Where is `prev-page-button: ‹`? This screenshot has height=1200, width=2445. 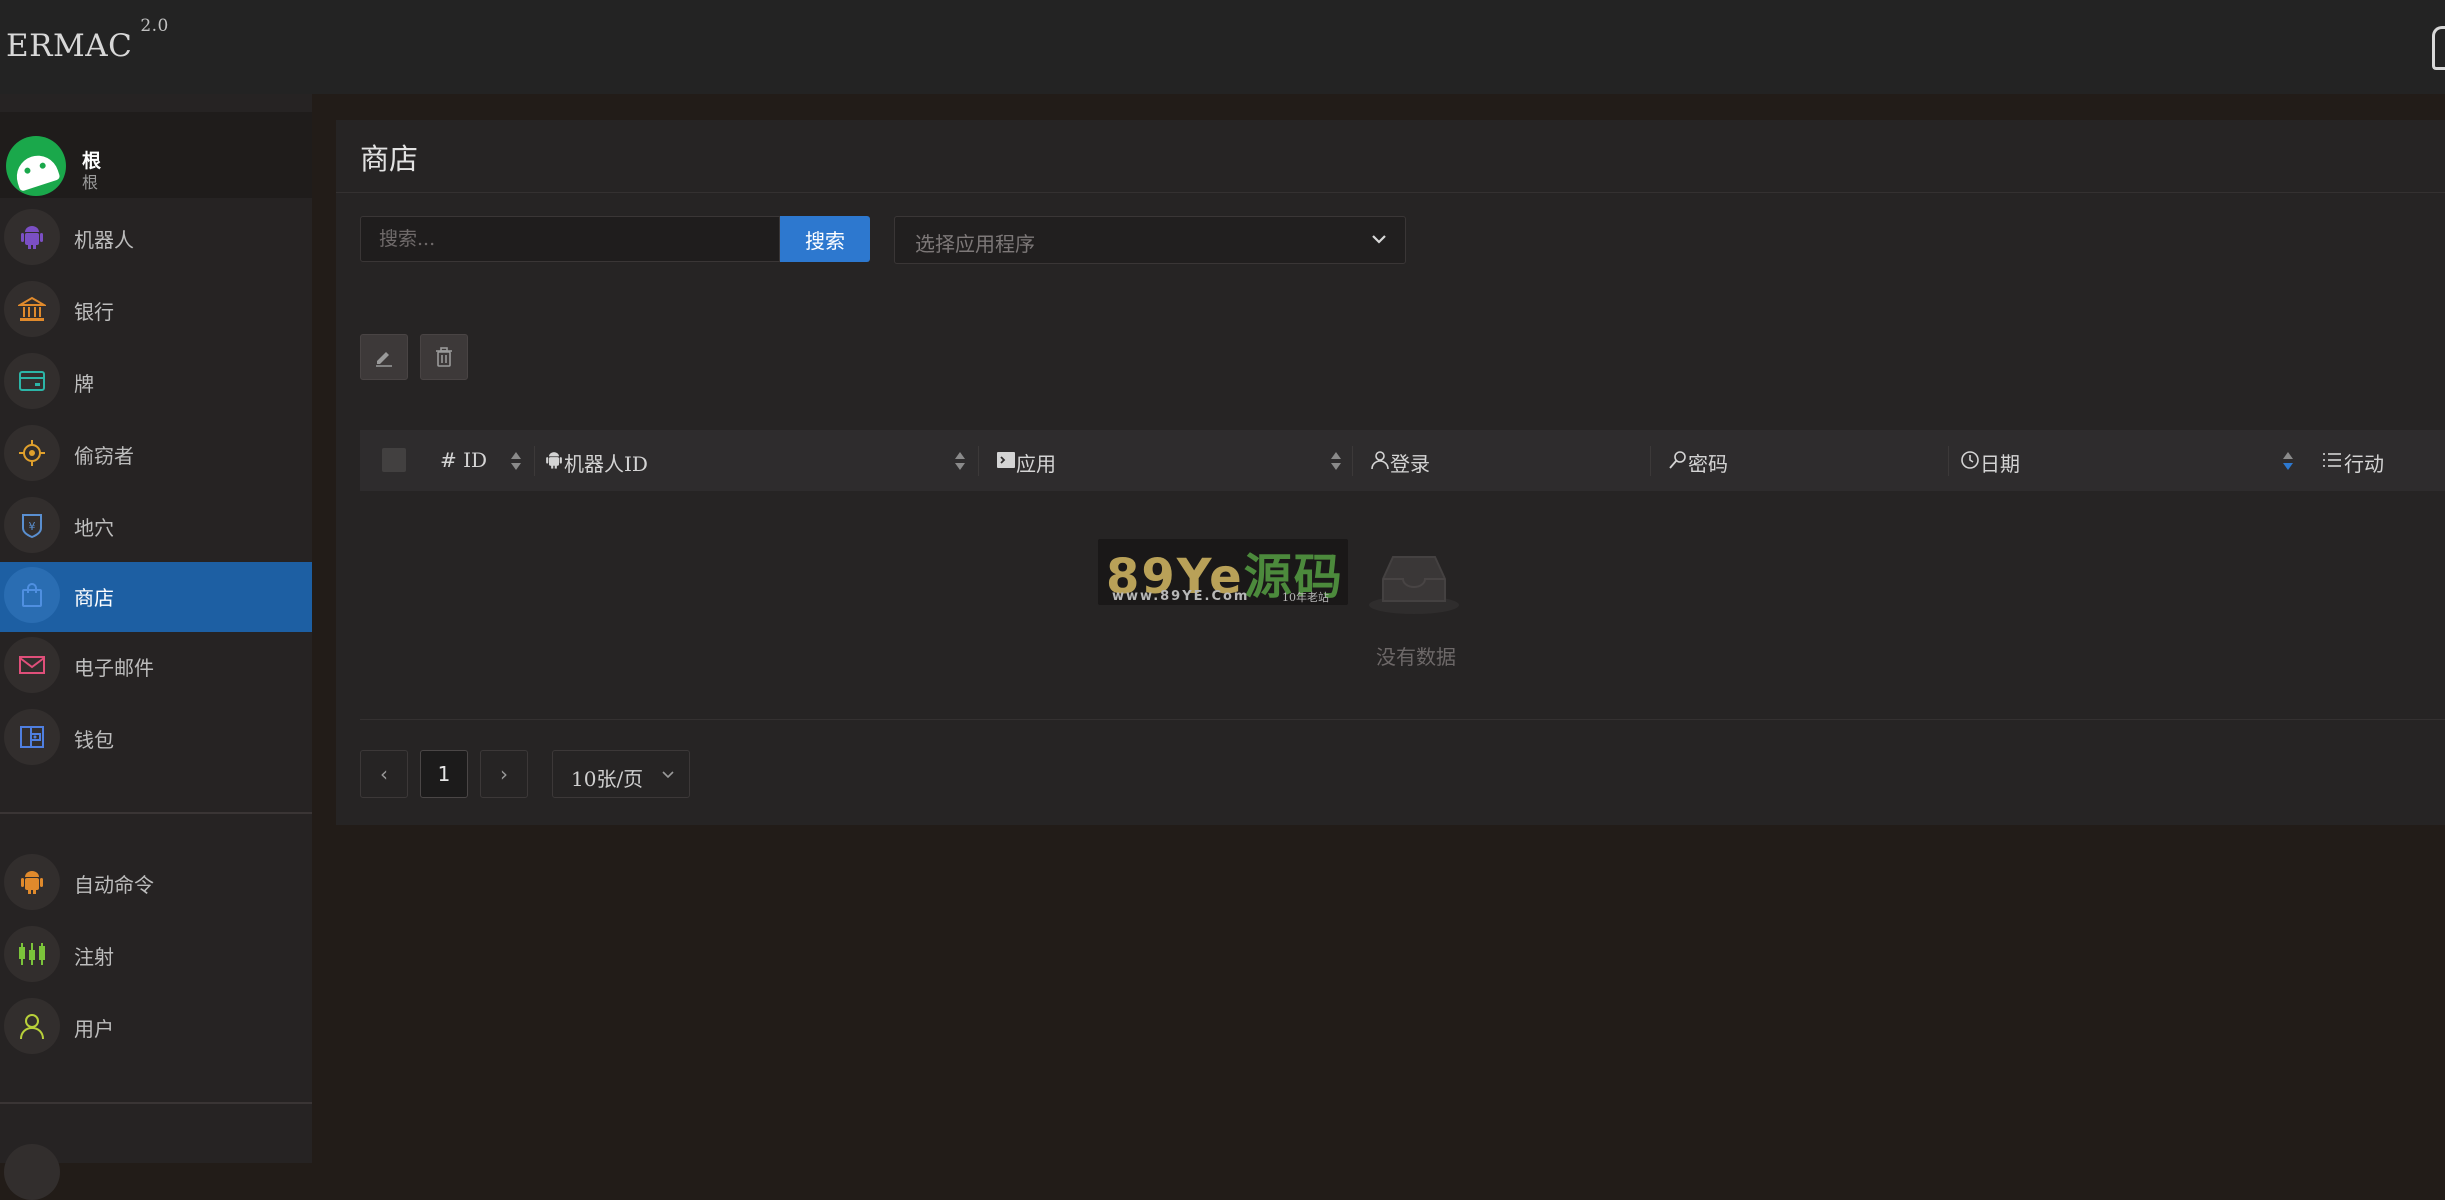
prev-page-button: ‹ is located at coordinates (384, 774).